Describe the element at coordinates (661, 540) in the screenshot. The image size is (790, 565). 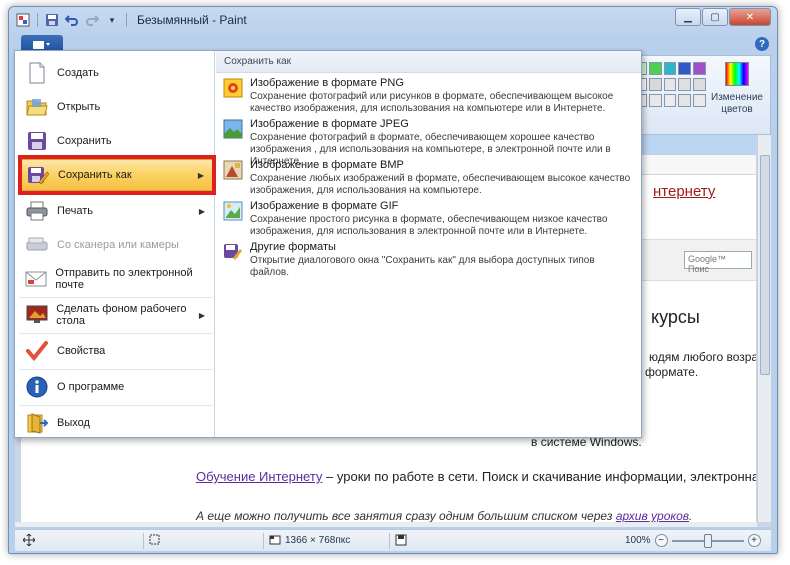
I see `zoom-out-button: −` at that location.